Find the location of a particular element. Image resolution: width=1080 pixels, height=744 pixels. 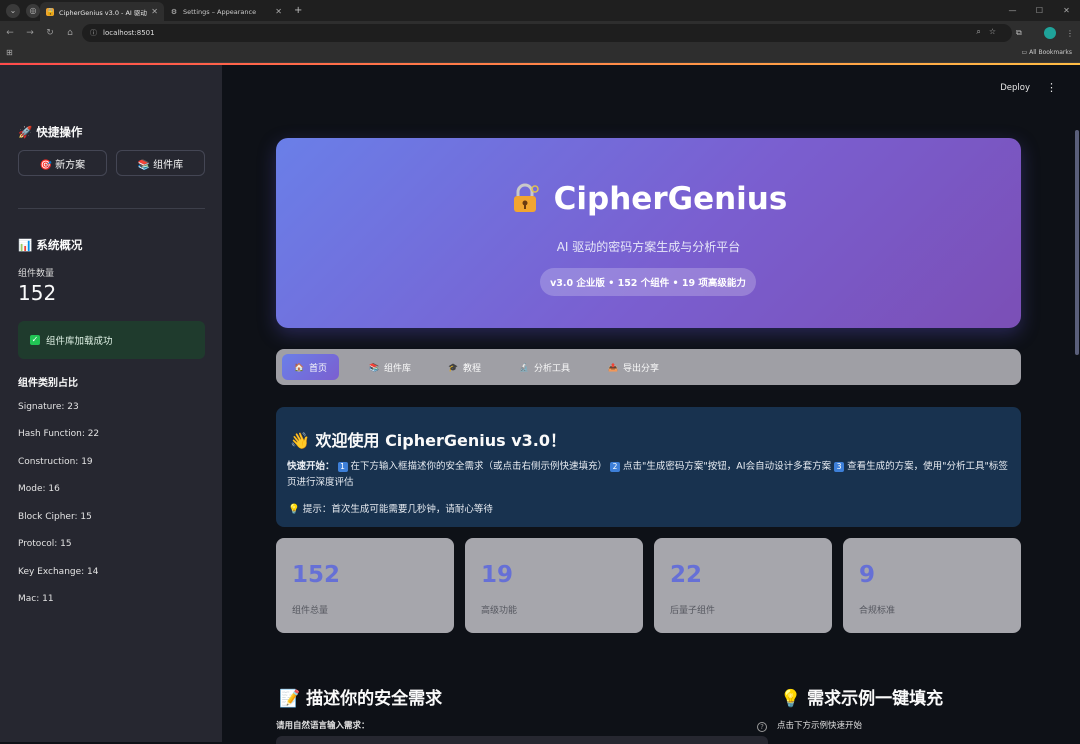

category-item: Key Exchange: 14 is located at coordinates (58, 572).